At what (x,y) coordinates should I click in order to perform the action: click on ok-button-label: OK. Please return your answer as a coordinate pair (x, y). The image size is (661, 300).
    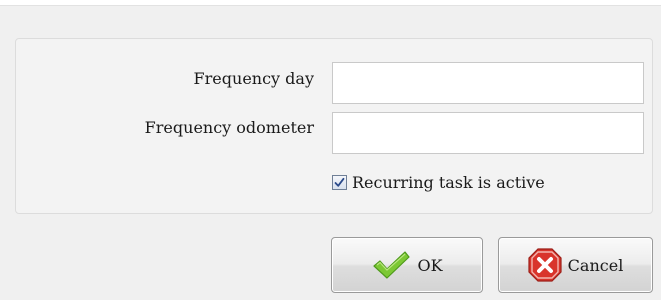
    Looking at the image, I should click on (430, 265).